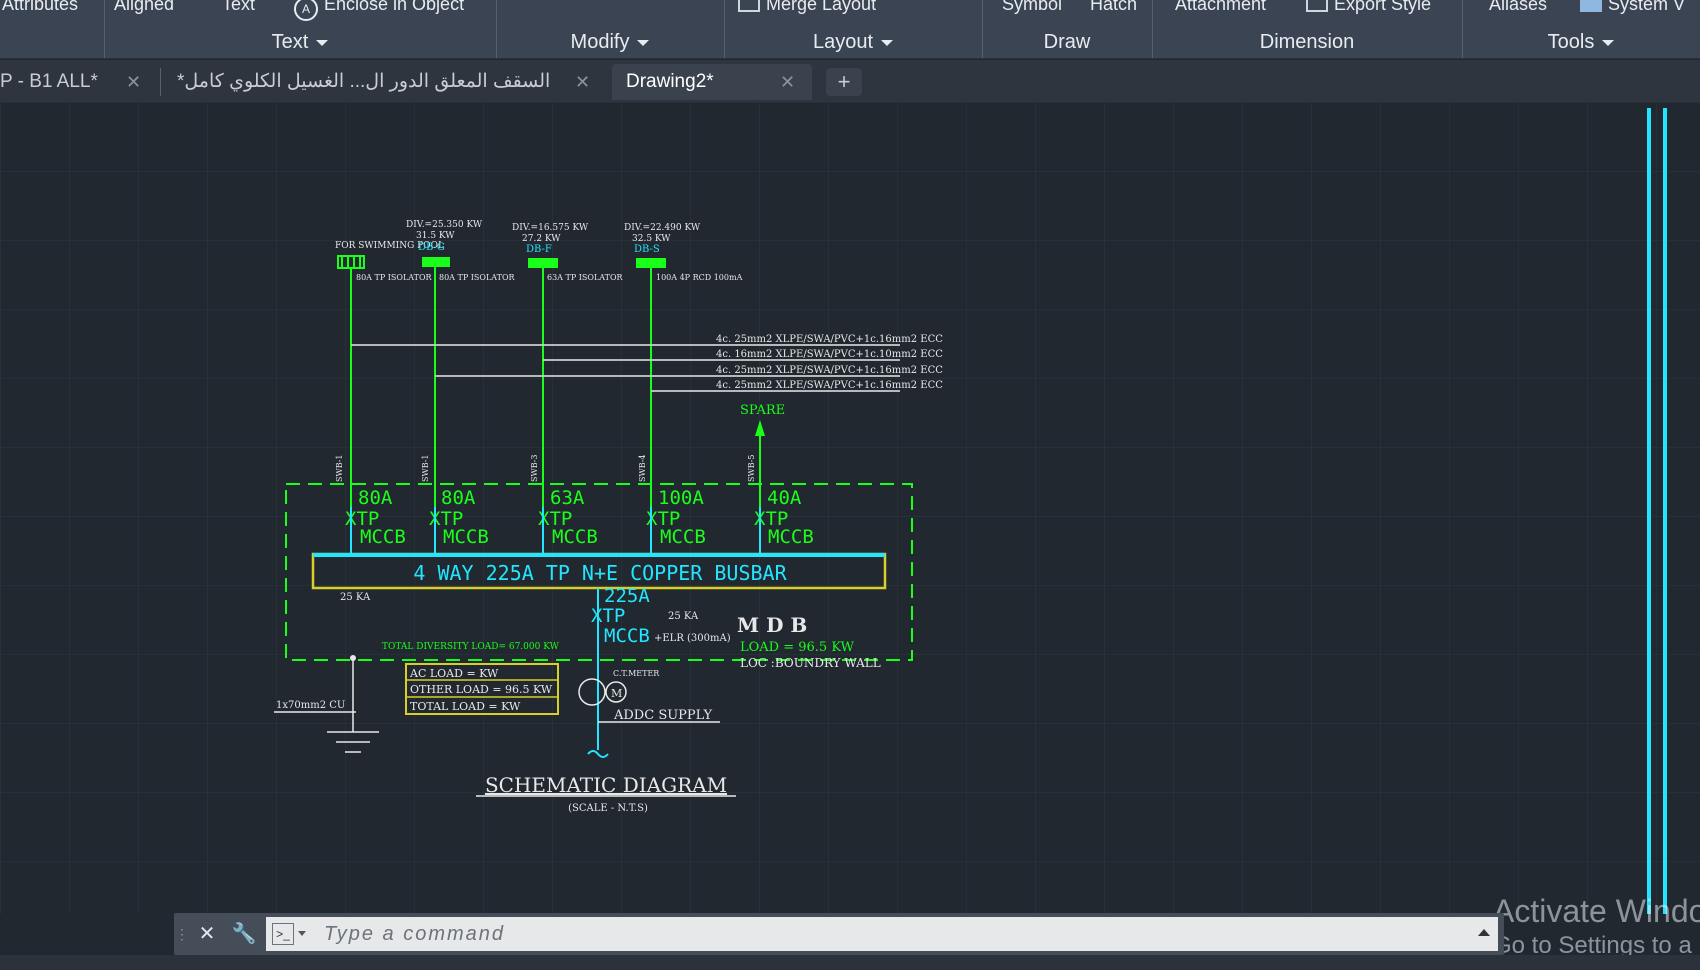 This screenshot has height=970, width=1700. I want to click on draw-panel: Draw, so click(1067, 42).